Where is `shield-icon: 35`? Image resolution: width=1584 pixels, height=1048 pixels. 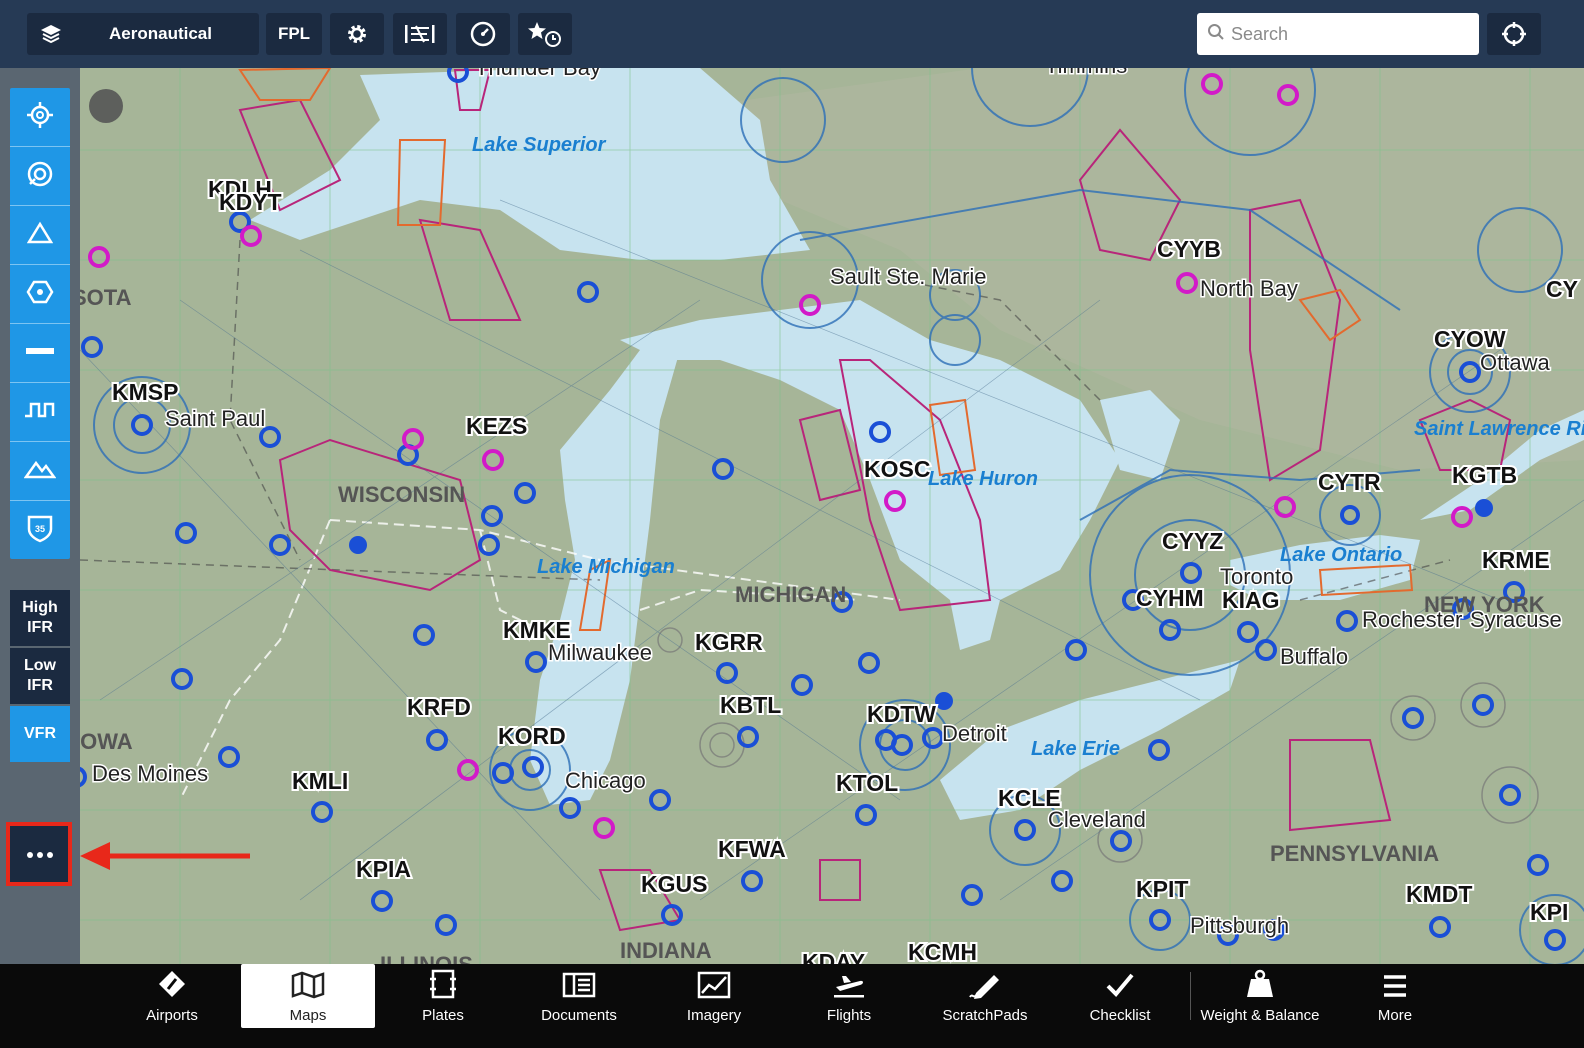
shield-icon: 35 is located at coordinates (40, 530).